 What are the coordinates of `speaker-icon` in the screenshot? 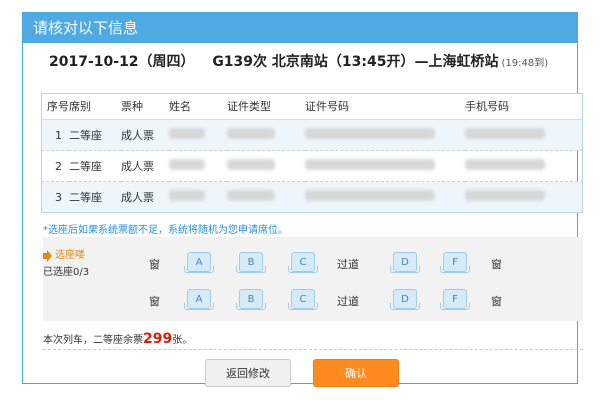 It's located at (47, 256).